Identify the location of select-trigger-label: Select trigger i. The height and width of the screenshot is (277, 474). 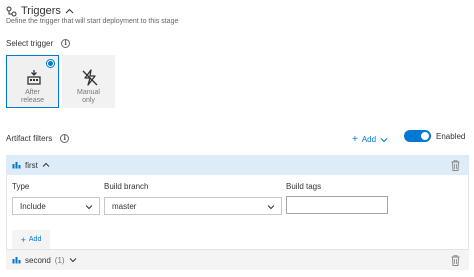
(38, 43).